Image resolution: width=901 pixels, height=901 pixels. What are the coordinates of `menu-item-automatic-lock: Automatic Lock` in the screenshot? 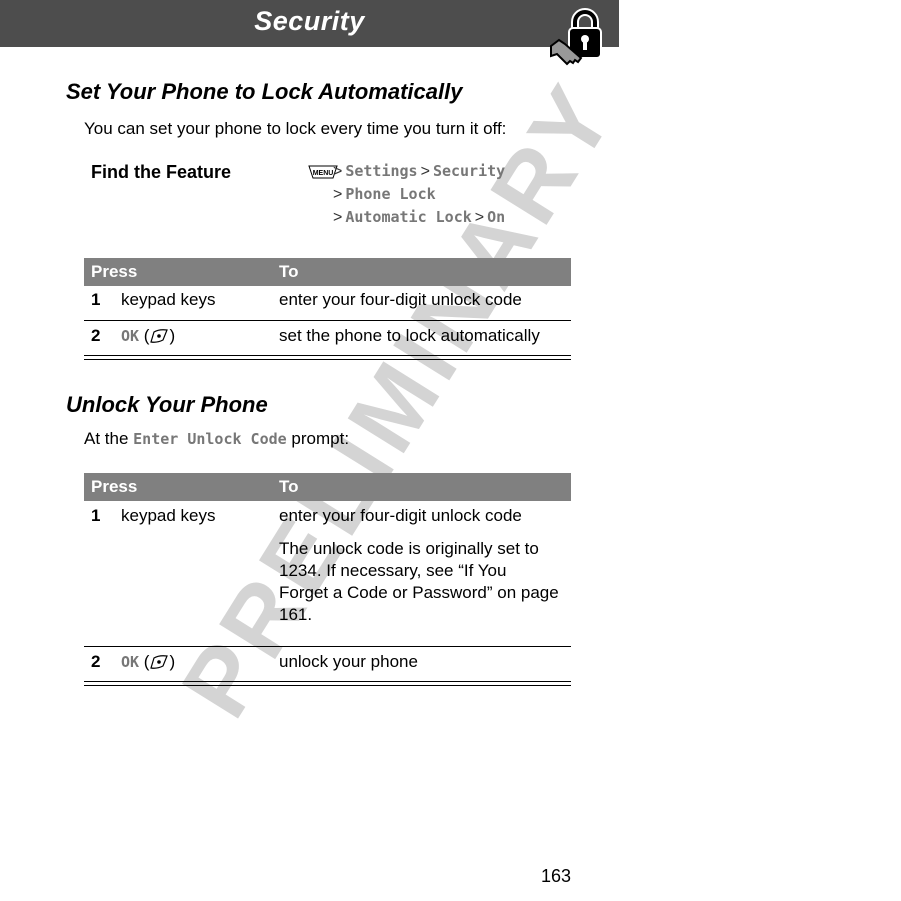 It's located at (408, 217).